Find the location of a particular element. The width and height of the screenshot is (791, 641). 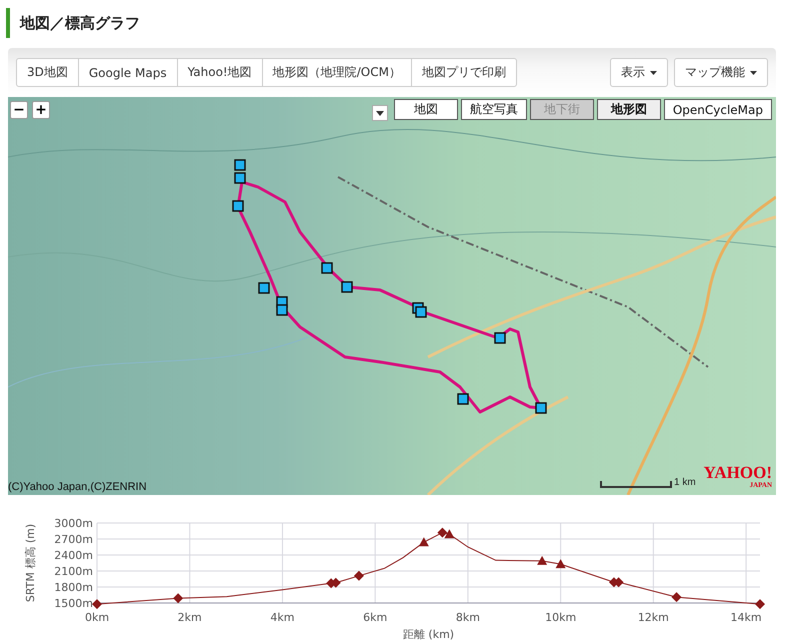

x-tick-label: 6km is located at coordinates (375, 617).